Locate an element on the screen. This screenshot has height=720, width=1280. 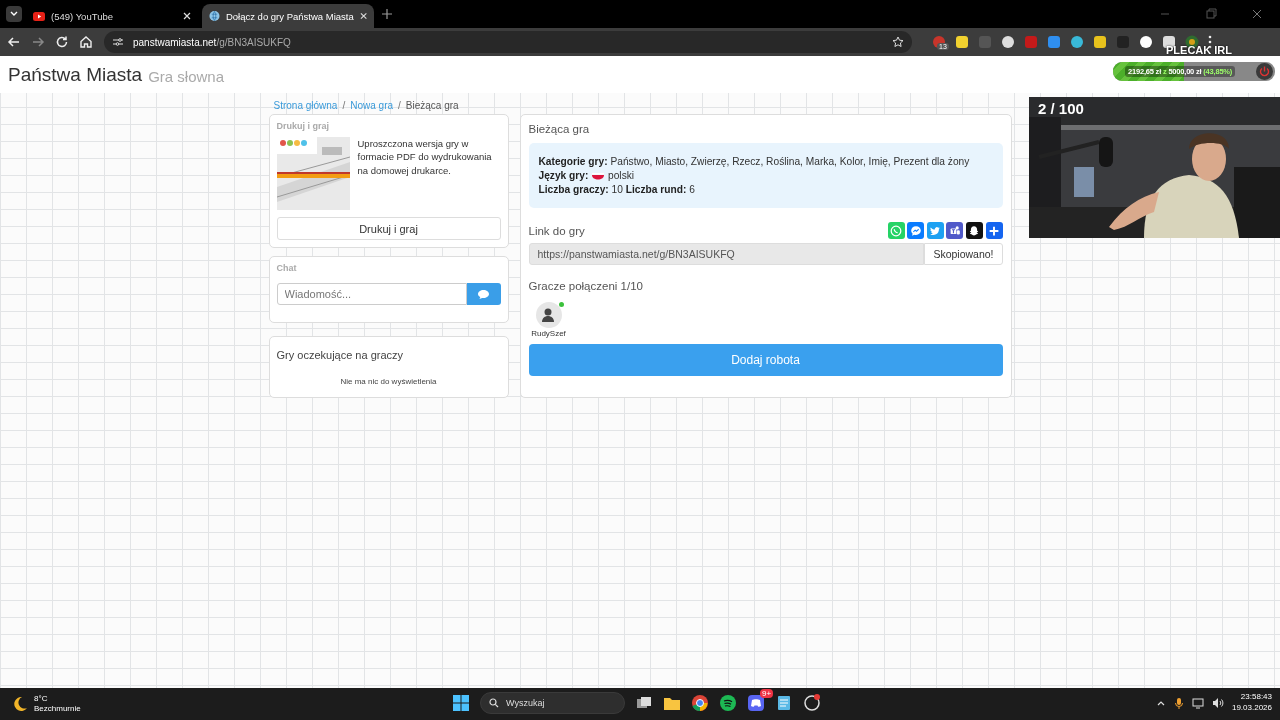
speaker-icon is located at coordinates (1217, 702).